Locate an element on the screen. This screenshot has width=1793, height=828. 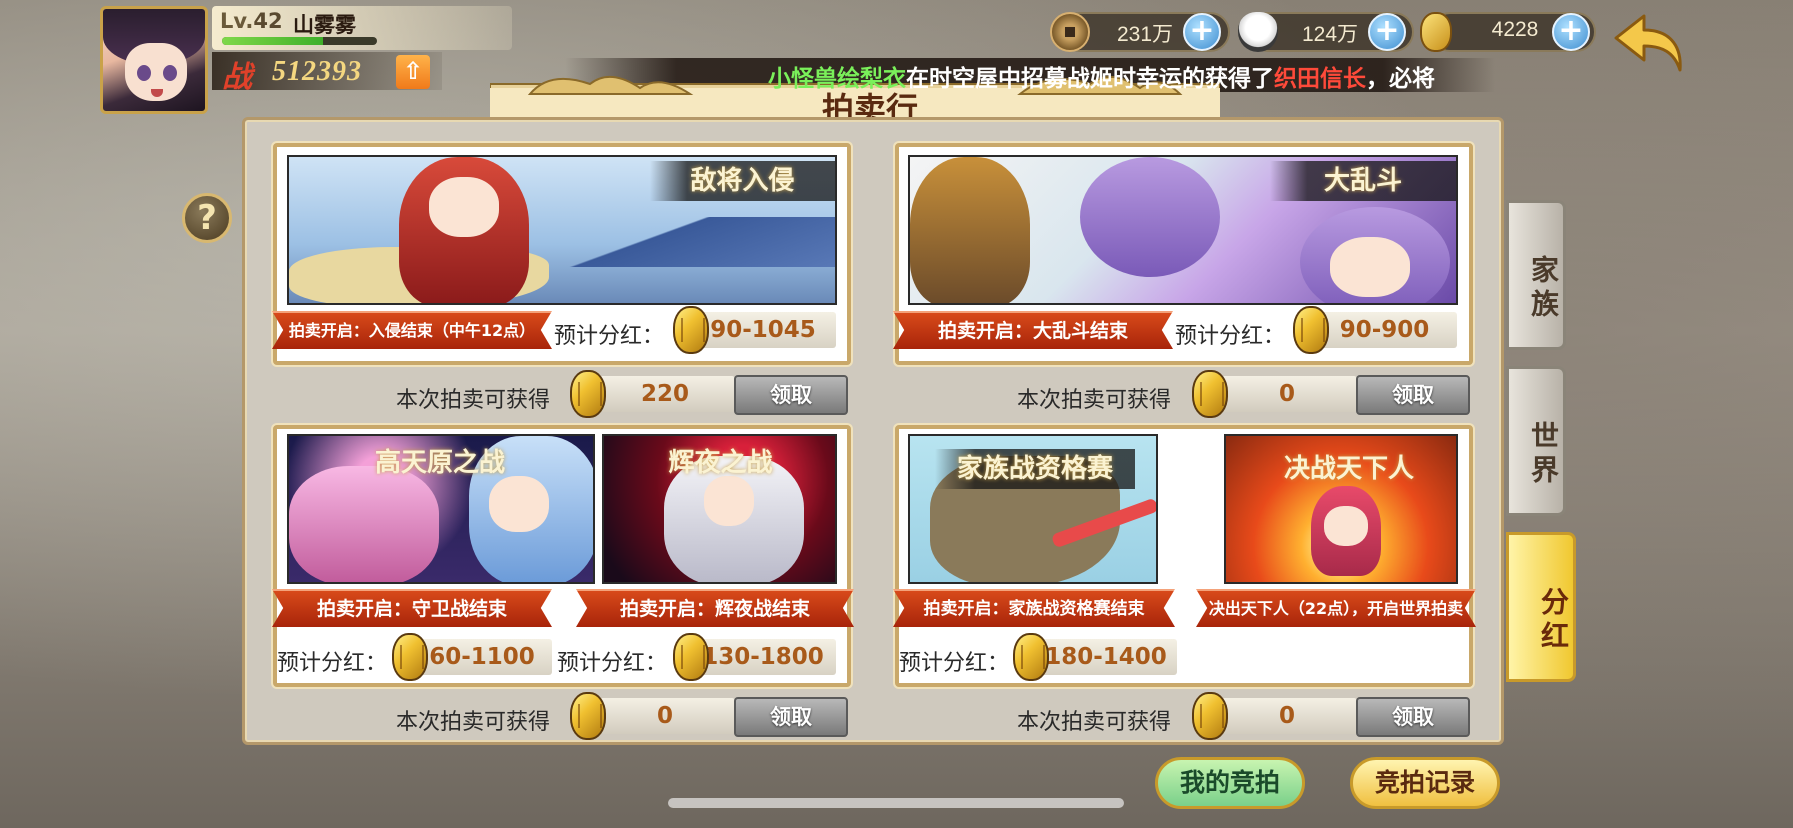
back-arrow-icon is located at coordinates (1650, 43).